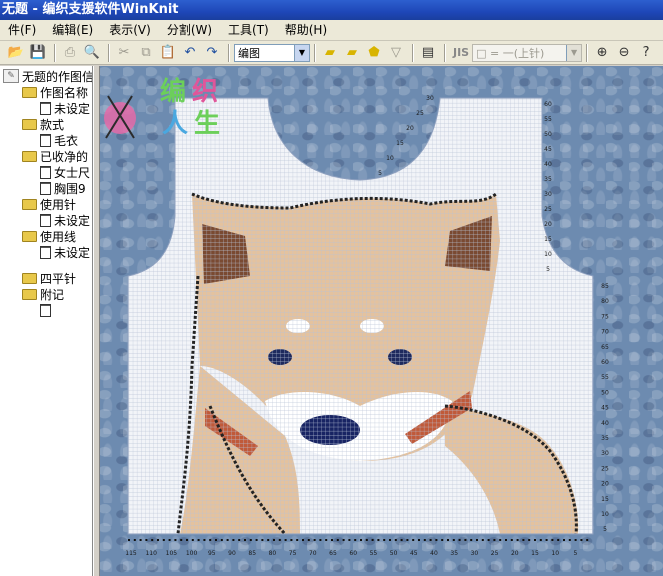 This screenshot has width=663, height=576. What do you see at coordinates (333, 553) in the screenshot?
I see `x-axis-tick-label: 65` at bounding box center [333, 553].